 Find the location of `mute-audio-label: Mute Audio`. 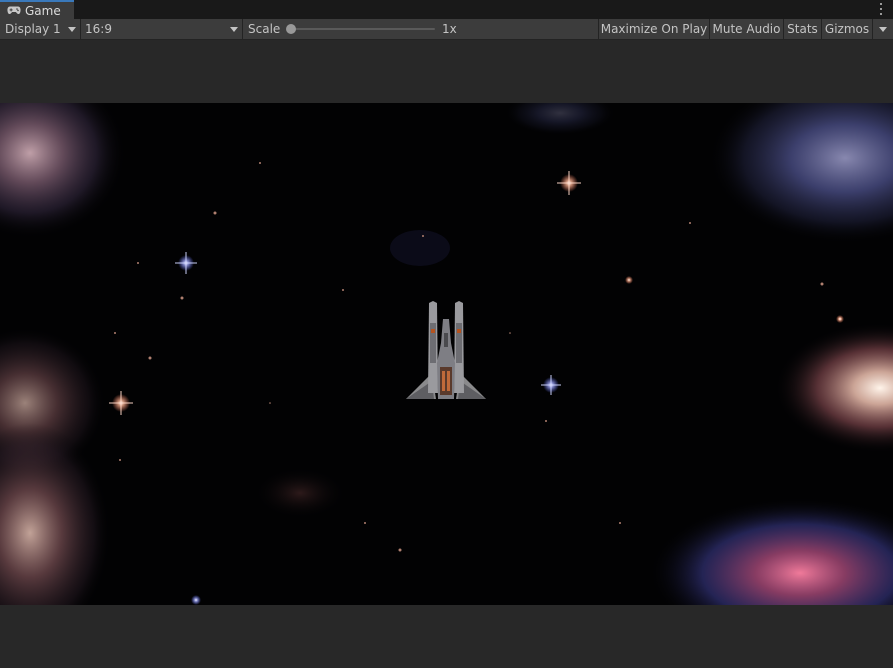

mute-audio-label: Mute Audio is located at coordinates (746, 29).